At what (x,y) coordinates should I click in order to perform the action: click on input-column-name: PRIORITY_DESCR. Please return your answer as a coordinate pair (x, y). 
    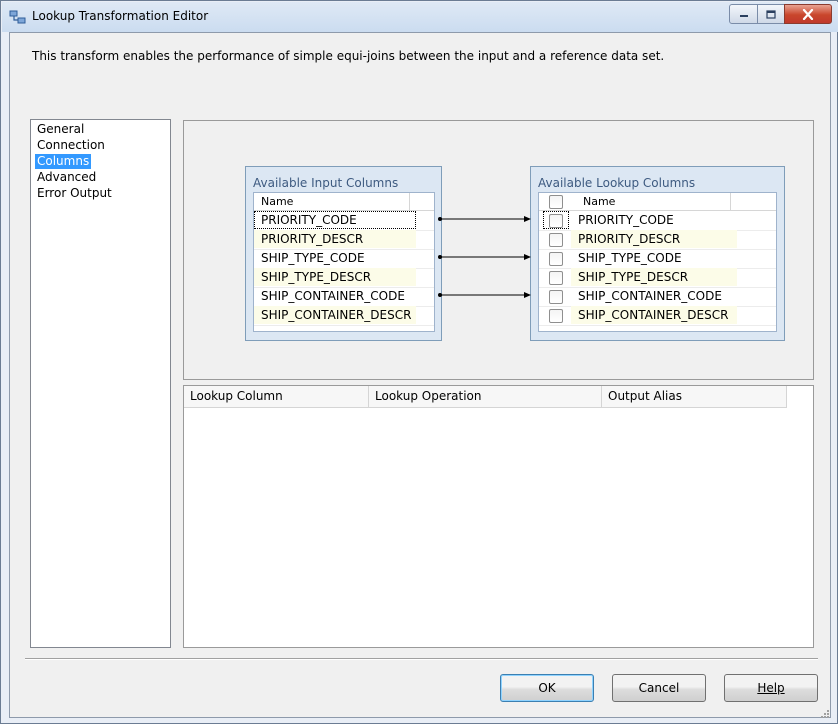
    Looking at the image, I should click on (335, 239).